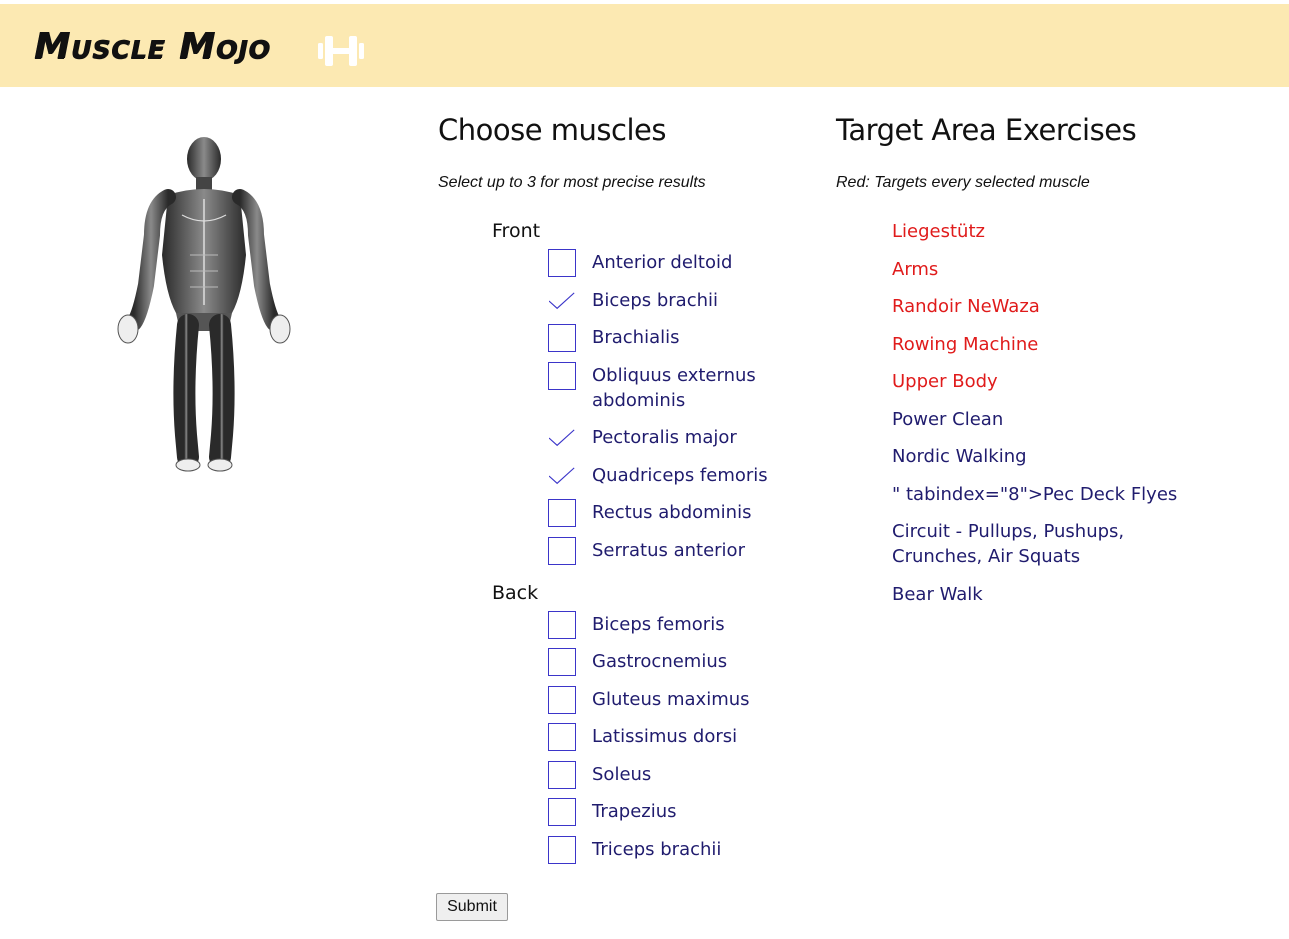 Image resolution: width=1289 pixels, height=939 pixels. What do you see at coordinates (655, 300) in the screenshot?
I see `muscle-label: Biceps brachii` at bounding box center [655, 300].